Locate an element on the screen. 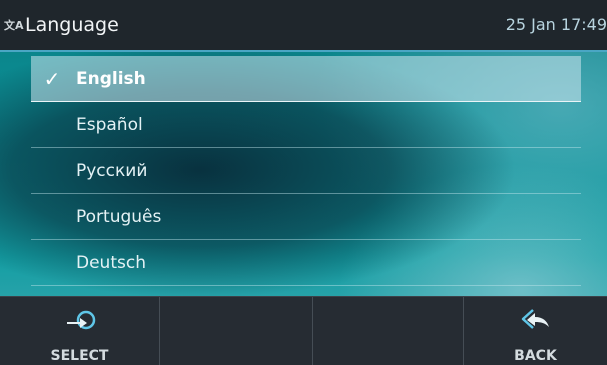 The width and height of the screenshot is (607, 365). page-title: Language is located at coordinates (72, 25).